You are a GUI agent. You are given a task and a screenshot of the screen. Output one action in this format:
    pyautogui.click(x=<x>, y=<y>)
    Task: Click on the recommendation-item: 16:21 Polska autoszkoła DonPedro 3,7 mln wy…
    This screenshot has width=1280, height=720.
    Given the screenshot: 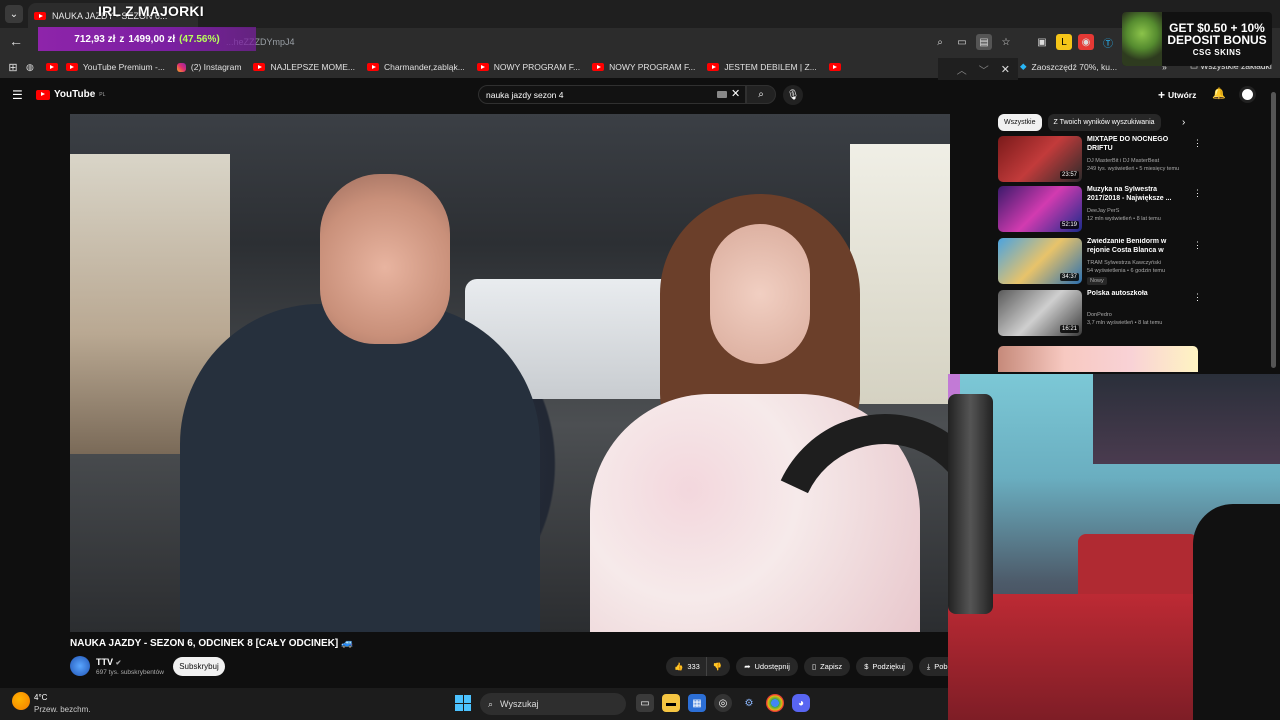 What is the action you would take?
    pyautogui.click(x=1100, y=313)
    